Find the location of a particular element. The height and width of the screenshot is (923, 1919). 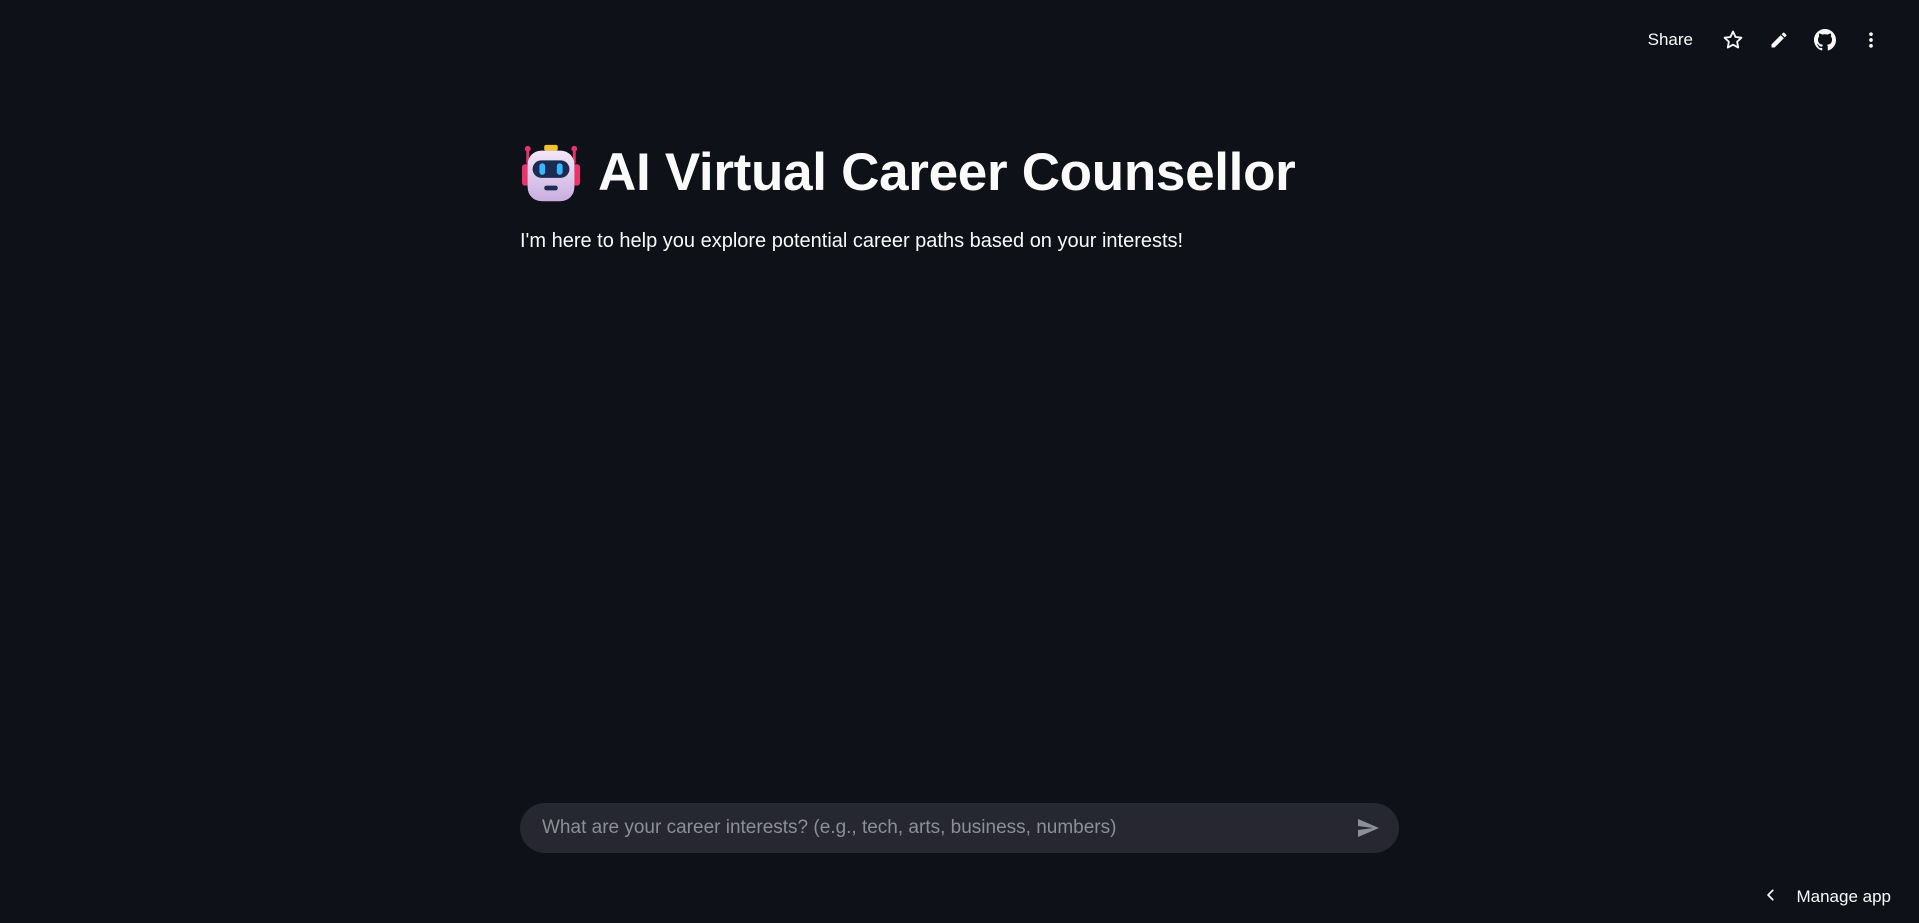

manage-app-button: Manage app is located at coordinates (1827, 897).